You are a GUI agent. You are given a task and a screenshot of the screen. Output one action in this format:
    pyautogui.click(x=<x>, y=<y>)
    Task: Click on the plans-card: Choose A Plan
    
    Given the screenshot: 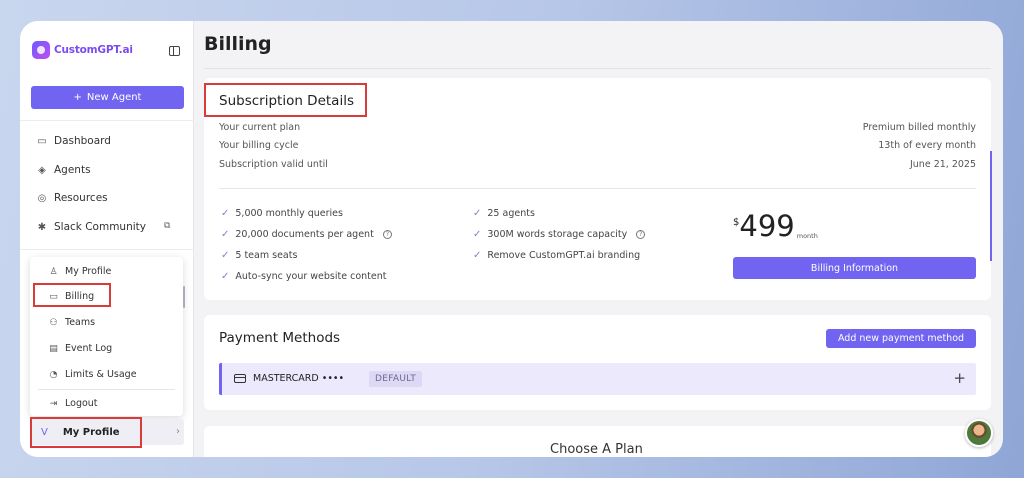 What is the action you would take?
    pyautogui.click(x=597, y=441)
    